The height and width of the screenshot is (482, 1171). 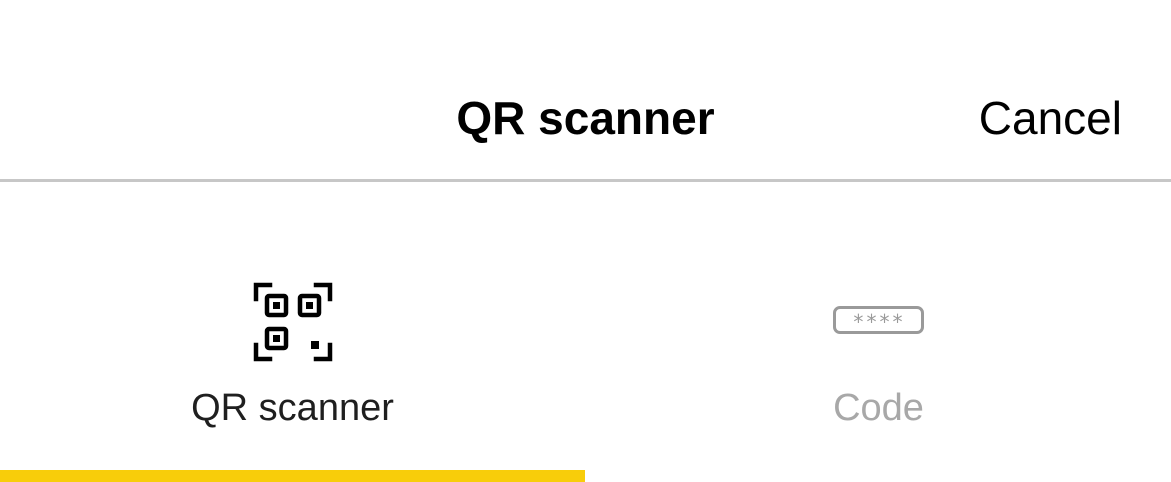 I want to click on tab-label: QR scanner, so click(x=292, y=408).